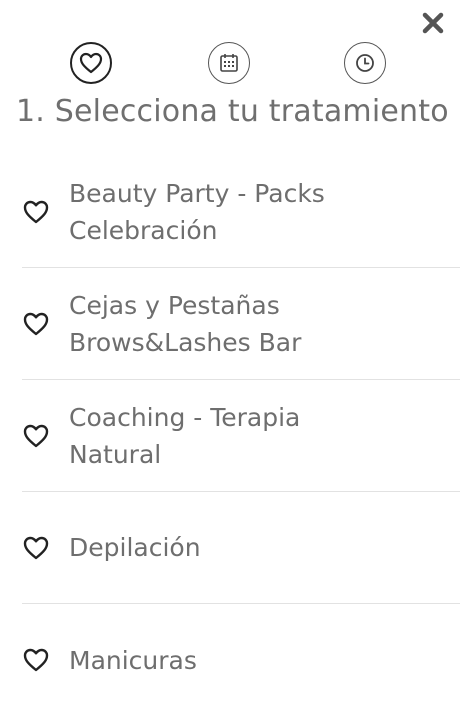 The height and width of the screenshot is (716, 460). I want to click on treatment-label: Depilación, so click(135, 547).